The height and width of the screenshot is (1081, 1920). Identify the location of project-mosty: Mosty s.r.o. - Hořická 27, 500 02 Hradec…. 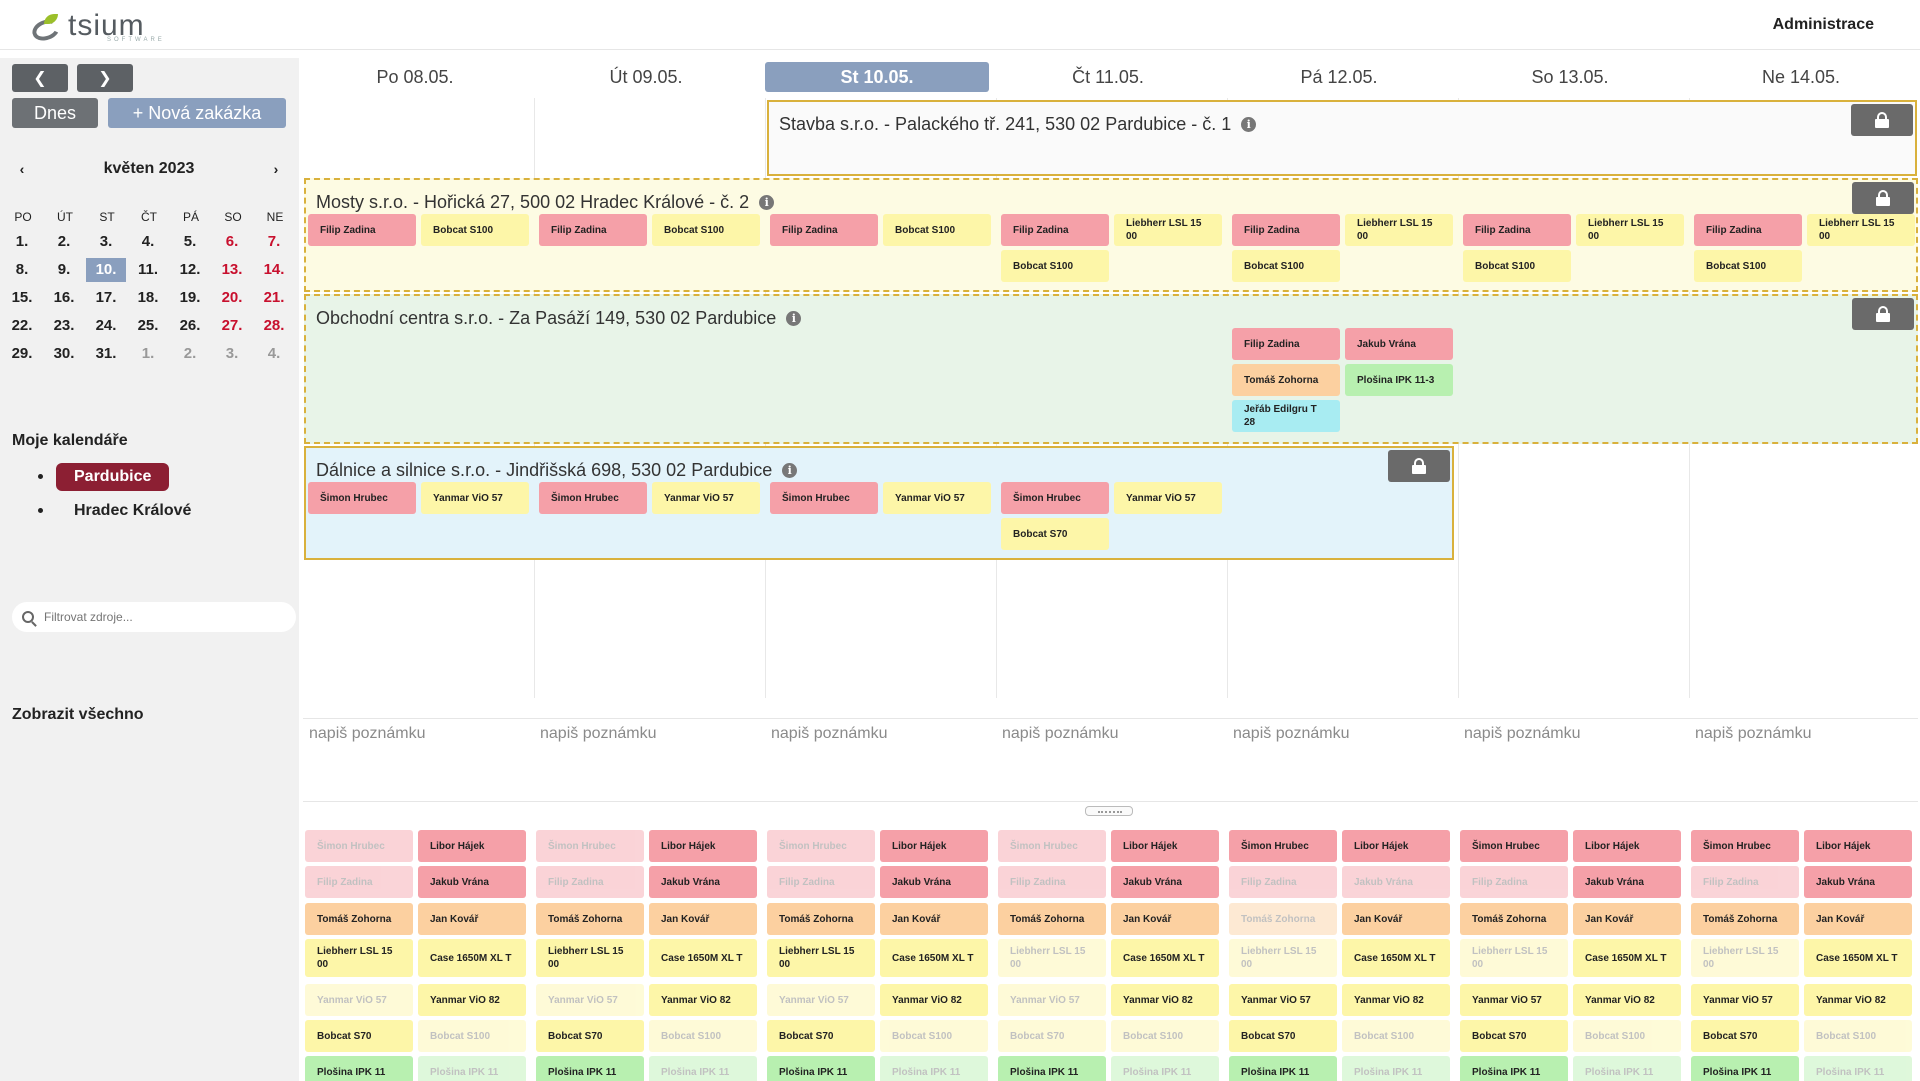
(1111, 235).